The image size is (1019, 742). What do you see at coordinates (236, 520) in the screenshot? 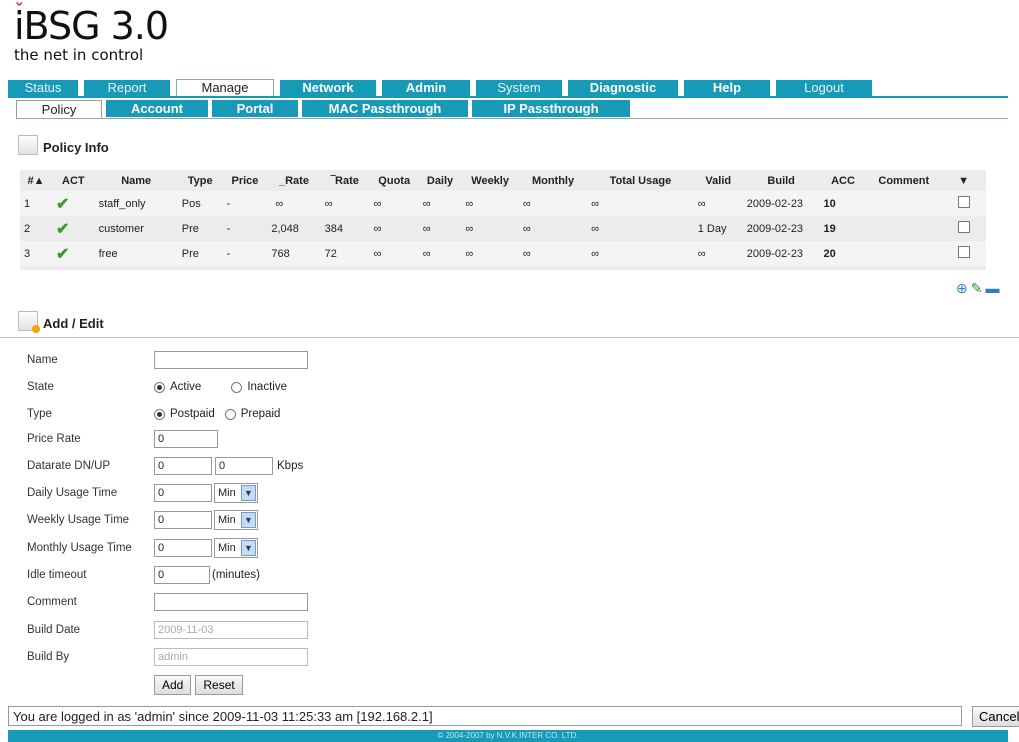
I see `weekly-unit-select: Min ▼` at bounding box center [236, 520].